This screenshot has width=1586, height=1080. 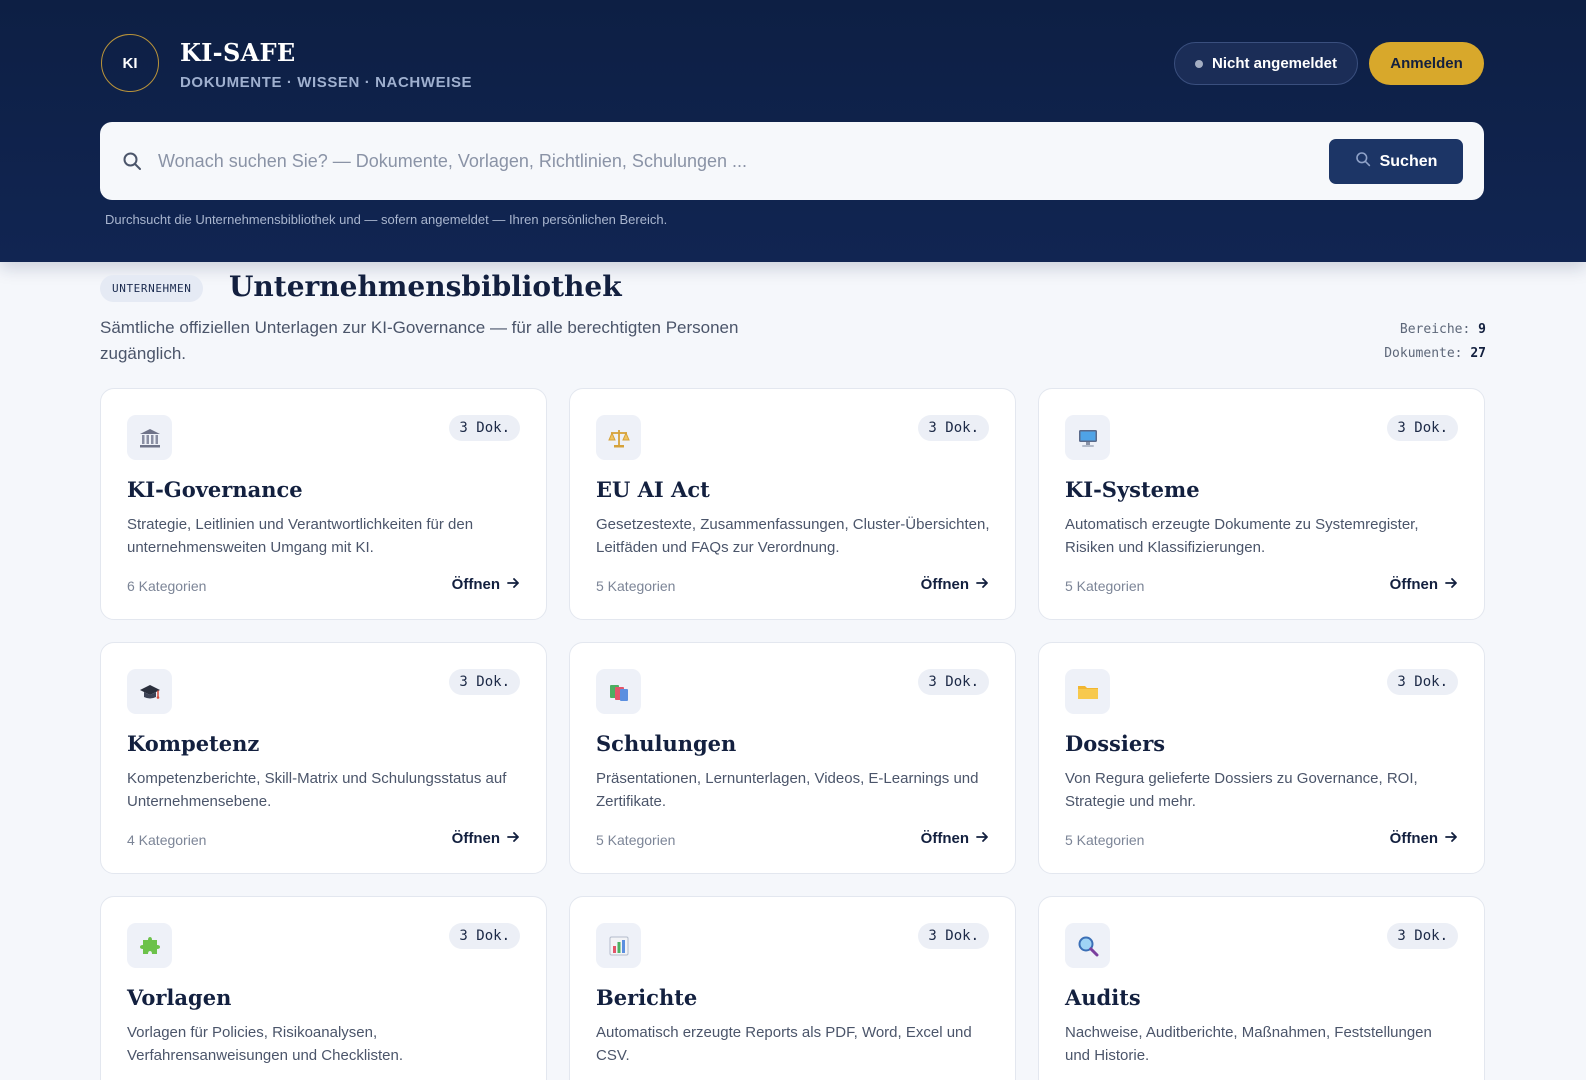 I want to click on card-title: Schulungen, so click(x=666, y=743).